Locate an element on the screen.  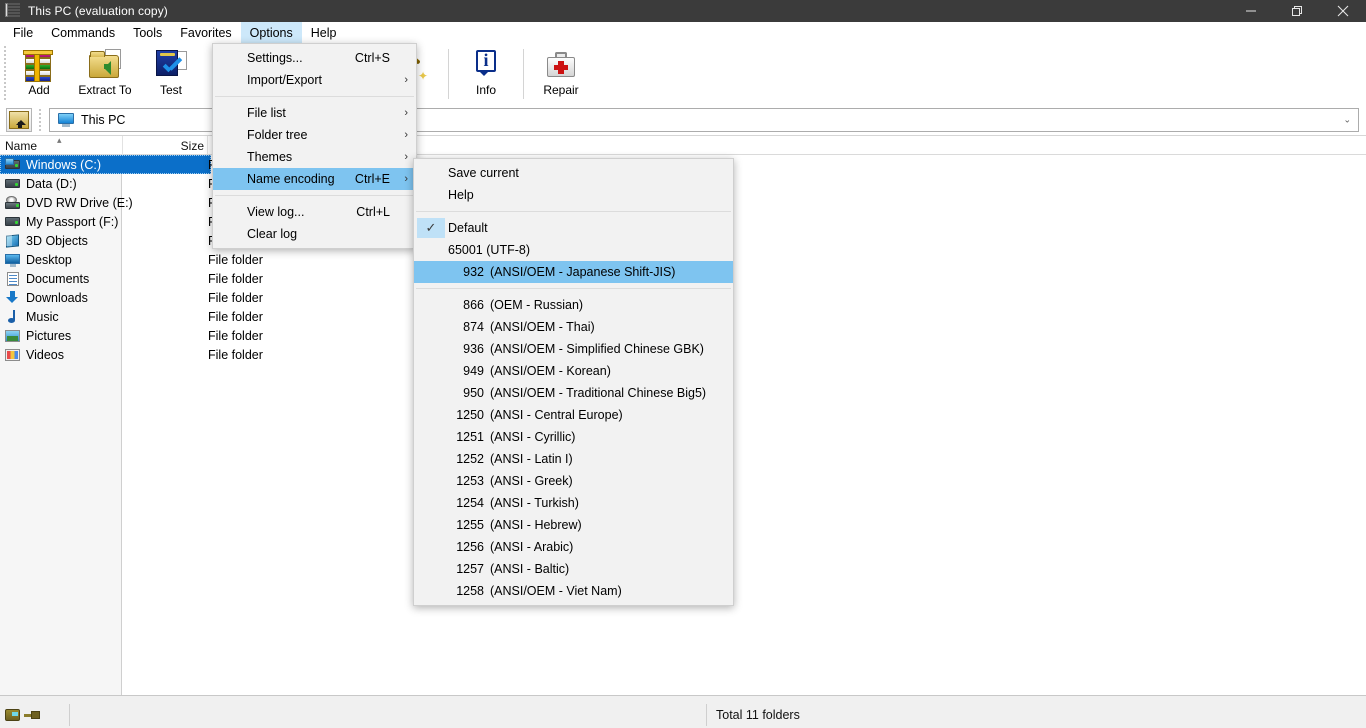
encoding-code: 1256 is located at coordinates (470, 547).